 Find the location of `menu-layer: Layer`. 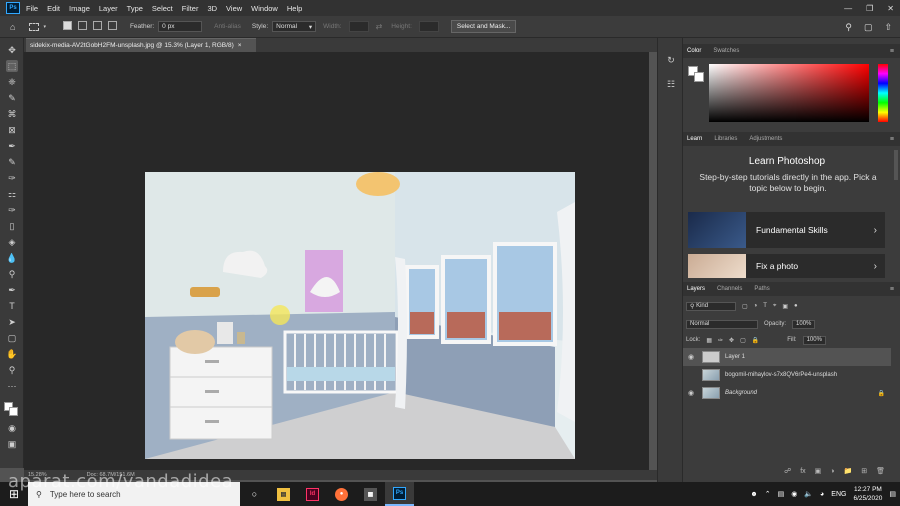

menu-layer: Layer is located at coordinates (108, 8).